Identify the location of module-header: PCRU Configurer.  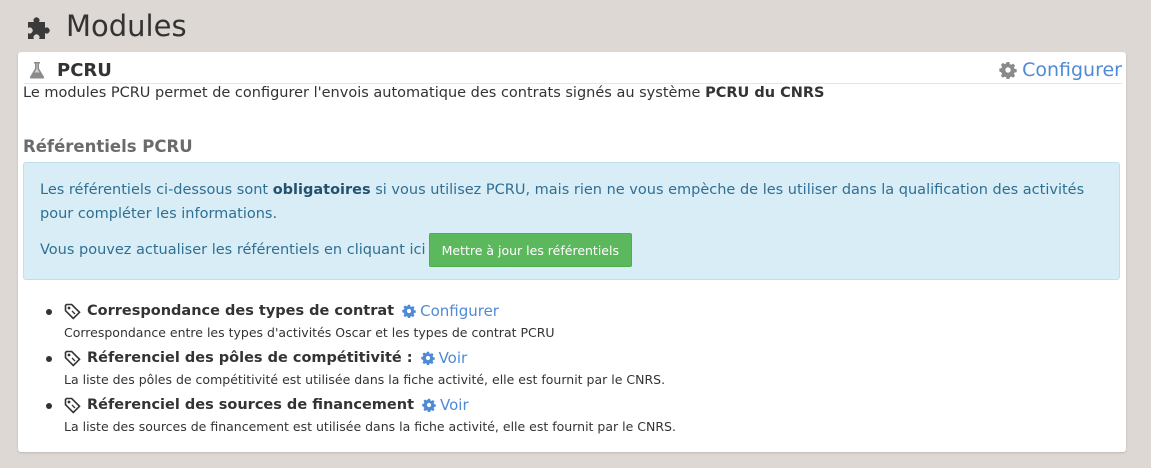
(573, 70).